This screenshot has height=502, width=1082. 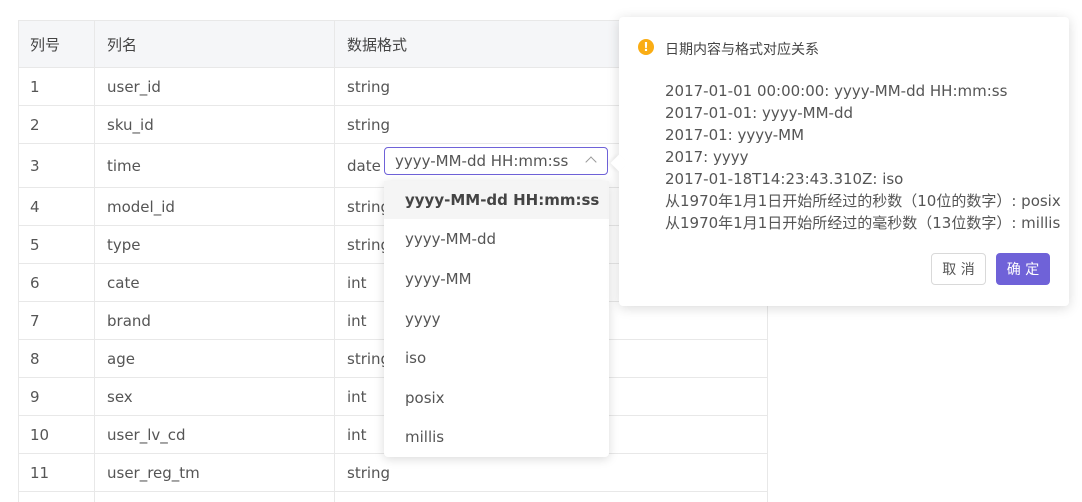 I want to click on row-no: 3, so click(x=57, y=165).